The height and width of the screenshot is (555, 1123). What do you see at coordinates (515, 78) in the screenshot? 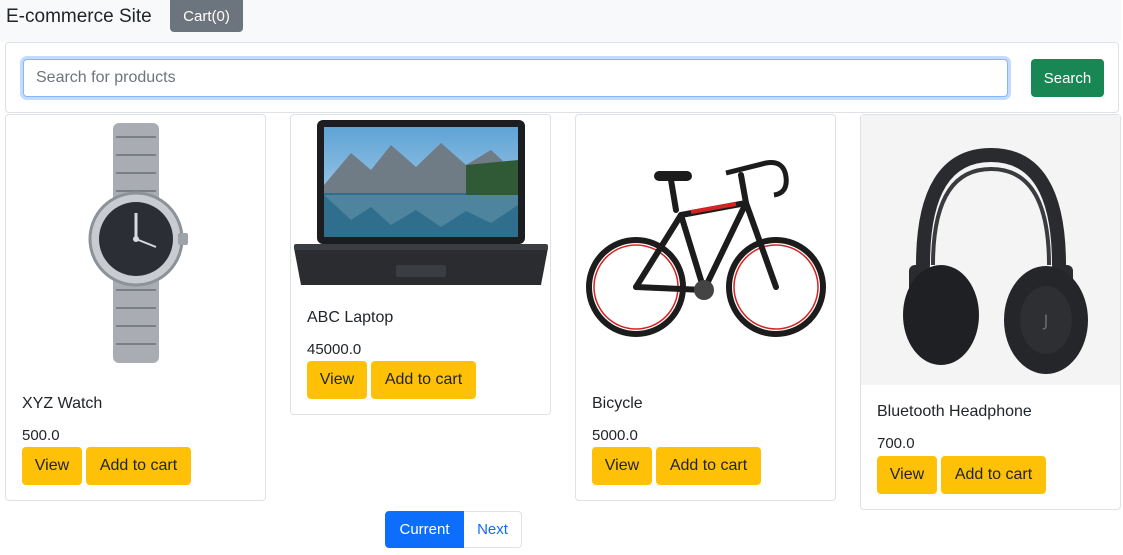
I see `search-input` at bounding box center [515, 78].